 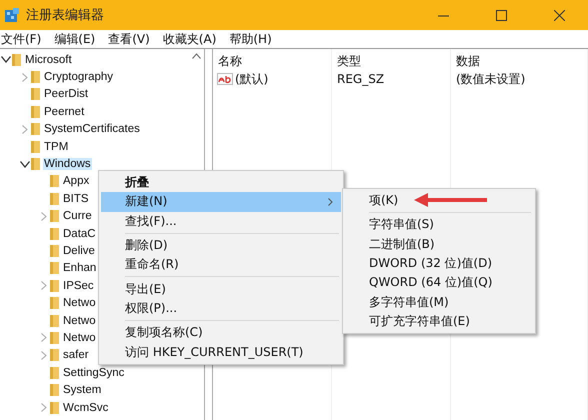 I want to click on menu-item: 字符串值(S), so click(x=439, y=225).